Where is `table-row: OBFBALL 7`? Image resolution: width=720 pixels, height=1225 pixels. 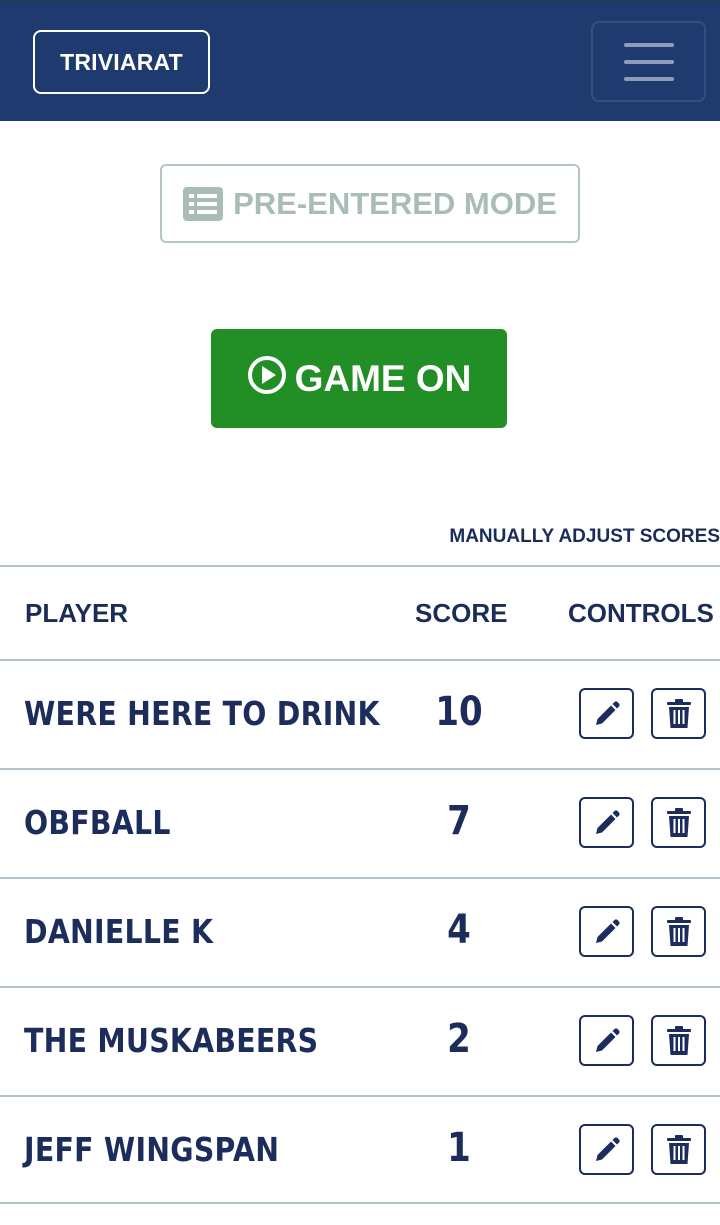
table-row: OBFBALL 7 is located at coordinates (360, 822).